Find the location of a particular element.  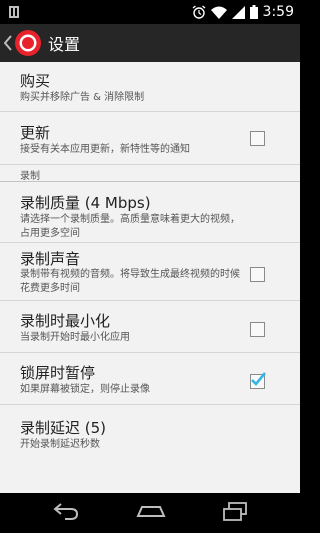

update-checkbox is located at coordinates (257, 138).